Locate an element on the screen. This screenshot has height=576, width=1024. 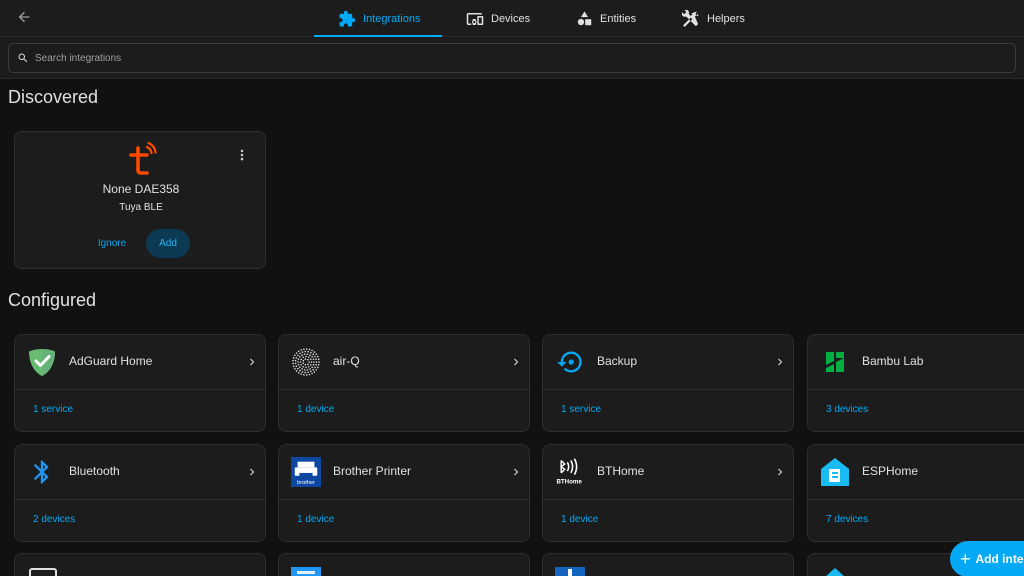
integration-name: Backup is located at coordinates (617, 361).